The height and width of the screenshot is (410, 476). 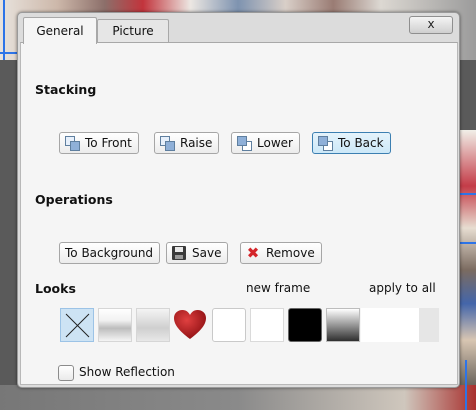 I want to click on tab-picture: Picture, so click(x=133, y=31).